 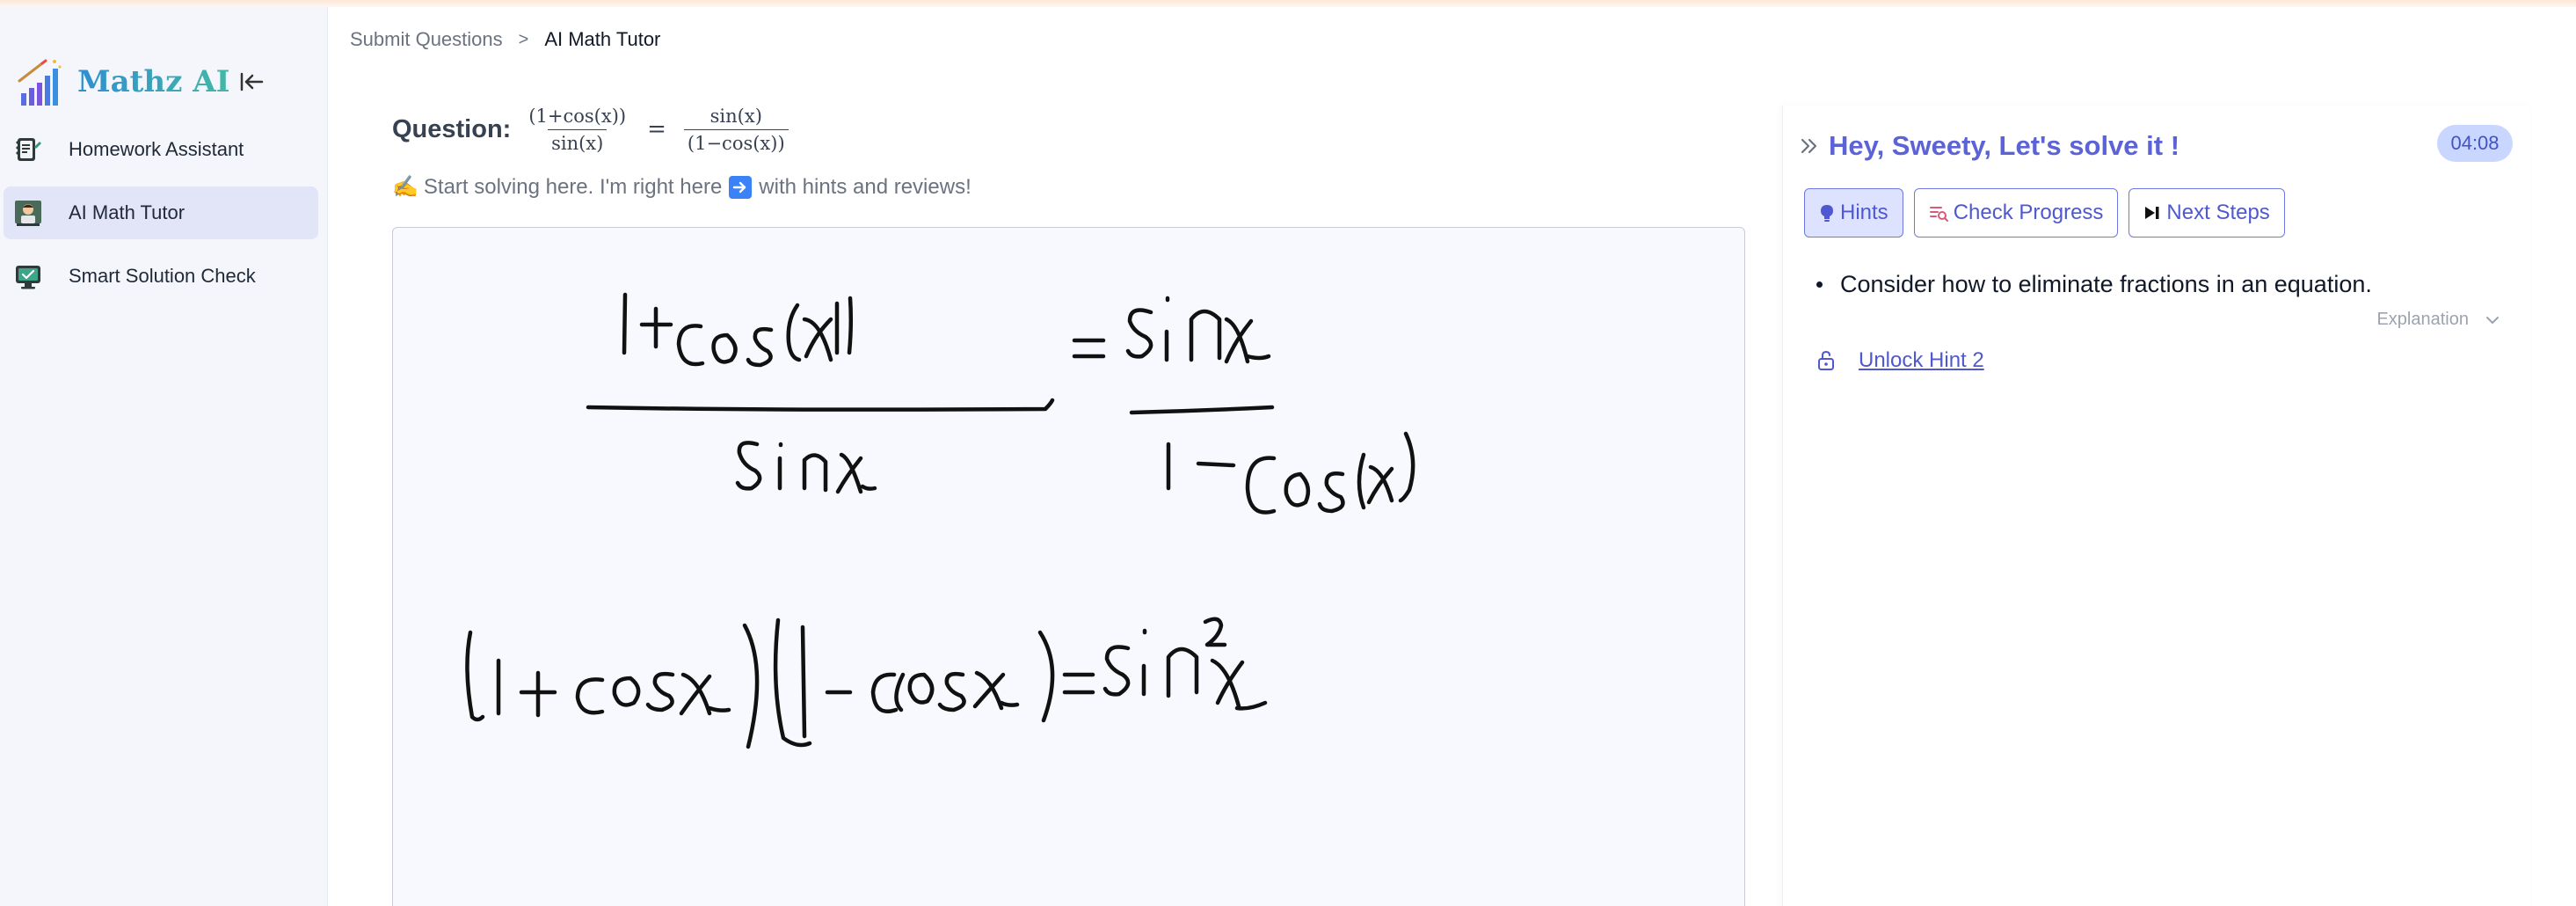 What do you see at coordinates (2492, 320) in the screenshot?
I see `chevron-down-icon` at bounding box center [2492, 320].